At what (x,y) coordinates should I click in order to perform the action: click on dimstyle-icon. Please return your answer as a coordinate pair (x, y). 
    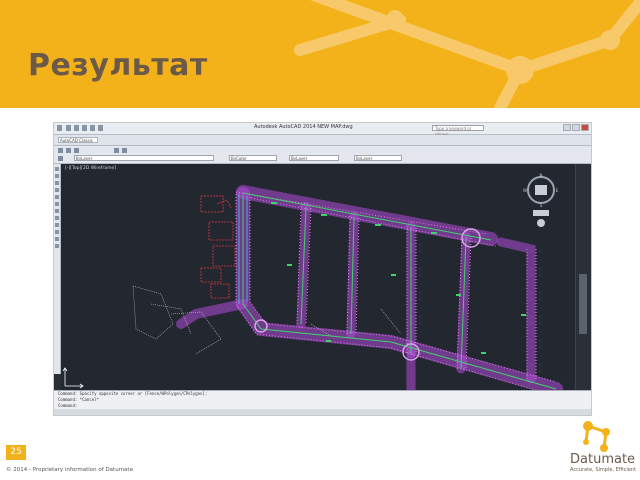
    Looking at the image, I should click on (124, 150).